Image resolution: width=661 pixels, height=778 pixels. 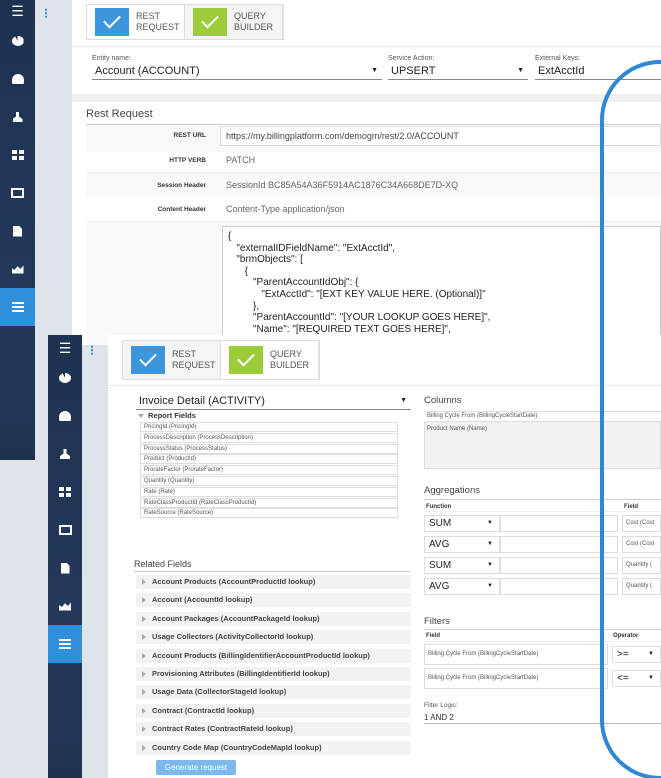 I want to click on gauge-icon, so click(x=65, y=416).